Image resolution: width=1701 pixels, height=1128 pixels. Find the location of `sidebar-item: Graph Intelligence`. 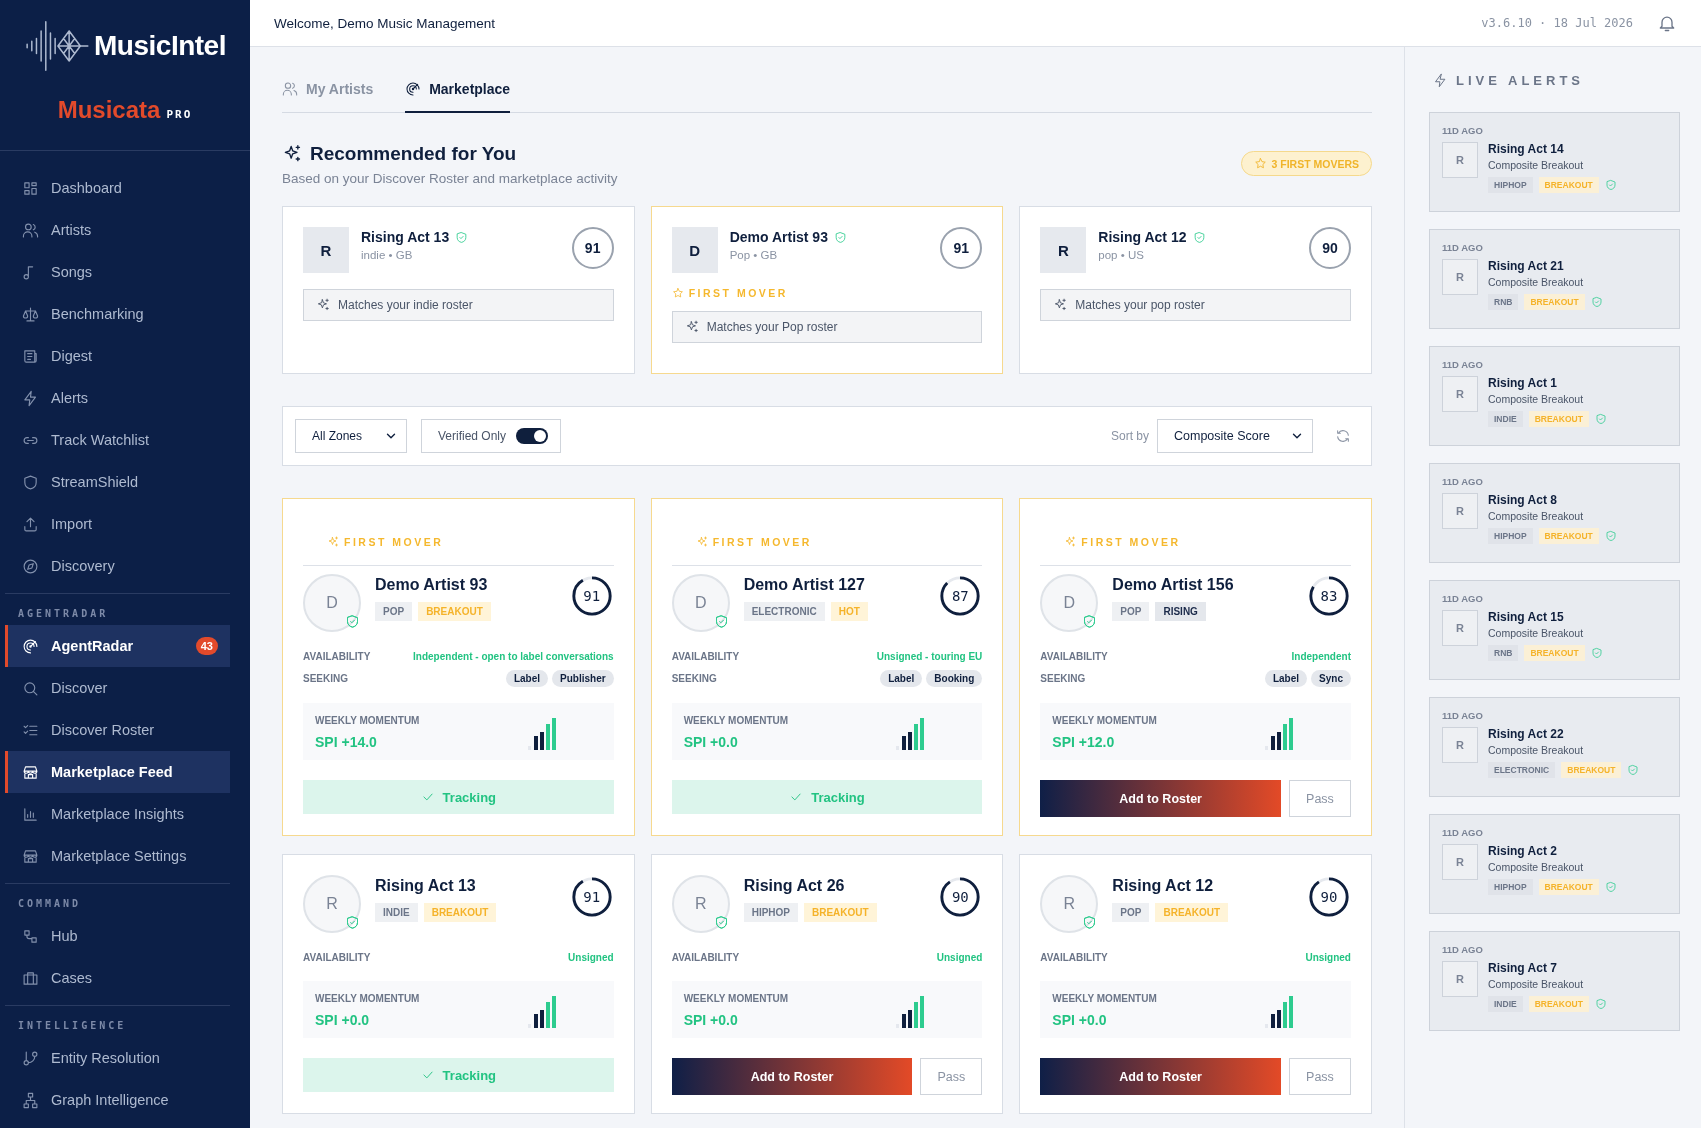

sidebar-item: Graph Intelligence is located at coordinates (117, 1100).